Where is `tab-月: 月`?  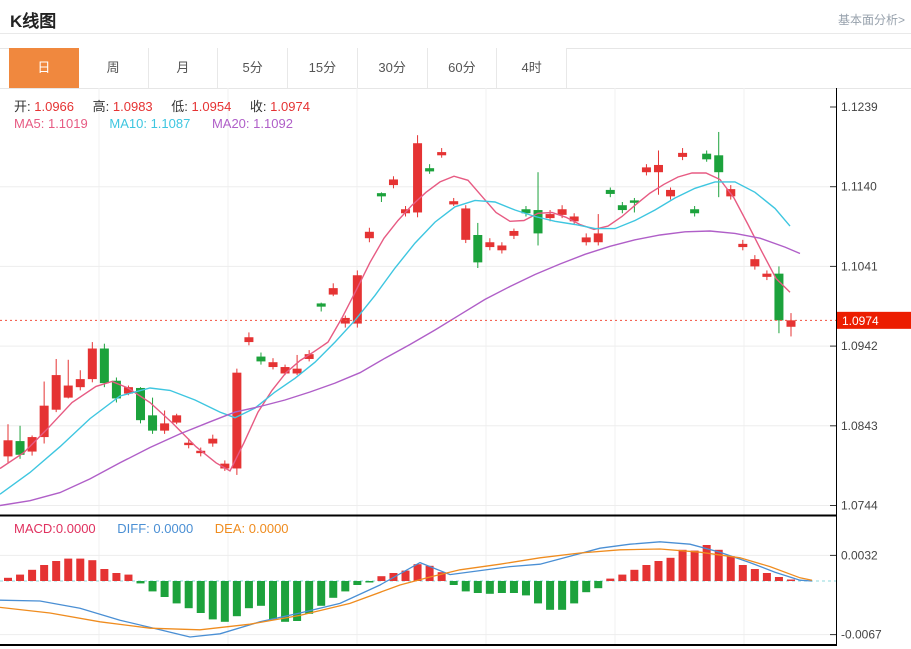 tab-月: 月 is located at coordinates (183, 68).